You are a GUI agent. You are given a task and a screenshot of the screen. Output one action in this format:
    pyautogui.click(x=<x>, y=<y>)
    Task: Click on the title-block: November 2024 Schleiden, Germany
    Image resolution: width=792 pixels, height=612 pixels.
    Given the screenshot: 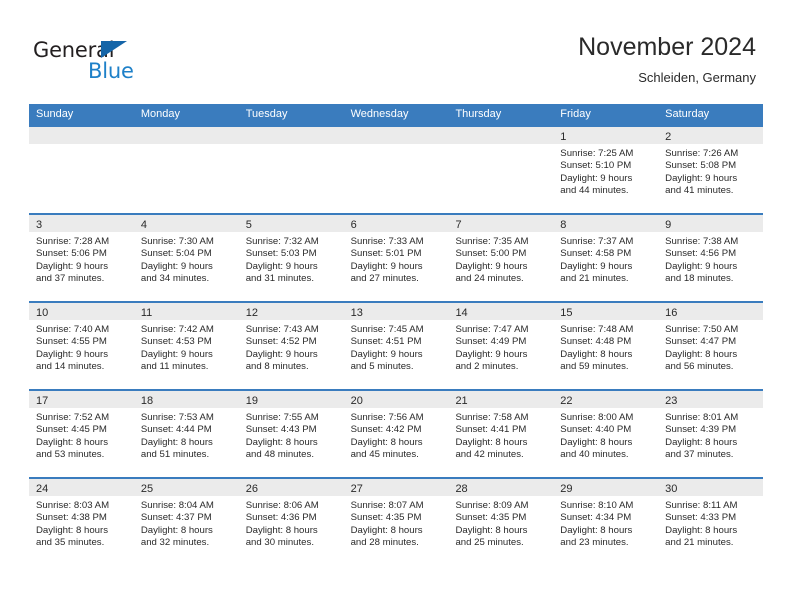 What is the action you would take?
    pyautogui.click(x=667, y=59)
    